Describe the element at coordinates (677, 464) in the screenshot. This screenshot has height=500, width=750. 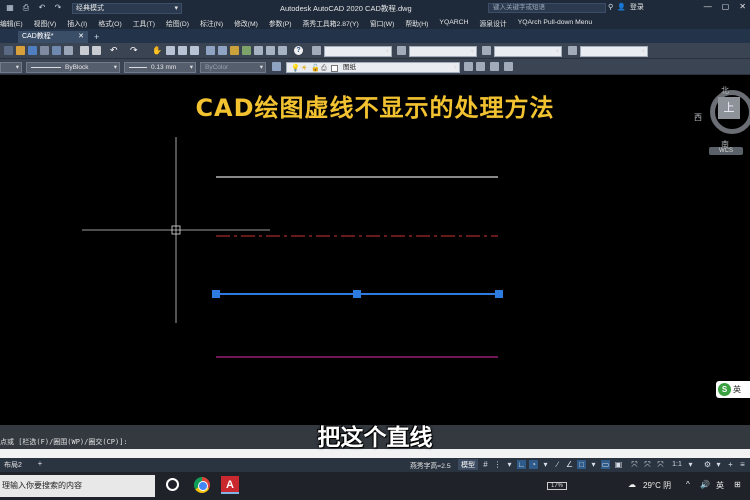
I see `annotation-scale: 1:1` at that location.